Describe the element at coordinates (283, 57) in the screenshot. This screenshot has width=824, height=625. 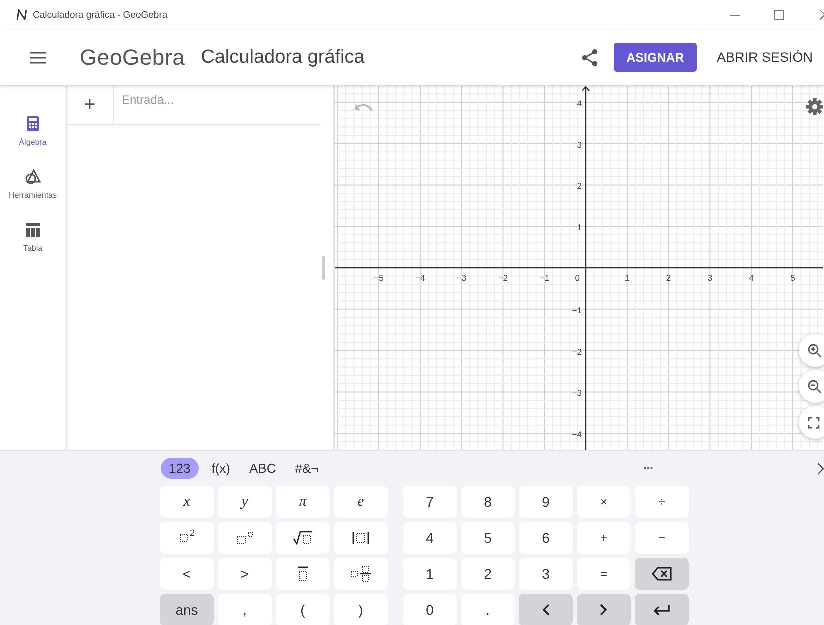
I see `app-title: Calculadora gráfica` at that location.